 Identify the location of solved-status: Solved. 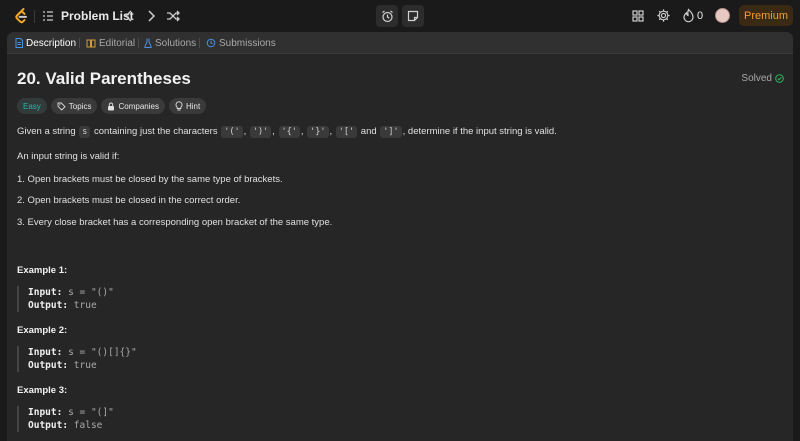
(762, 78).